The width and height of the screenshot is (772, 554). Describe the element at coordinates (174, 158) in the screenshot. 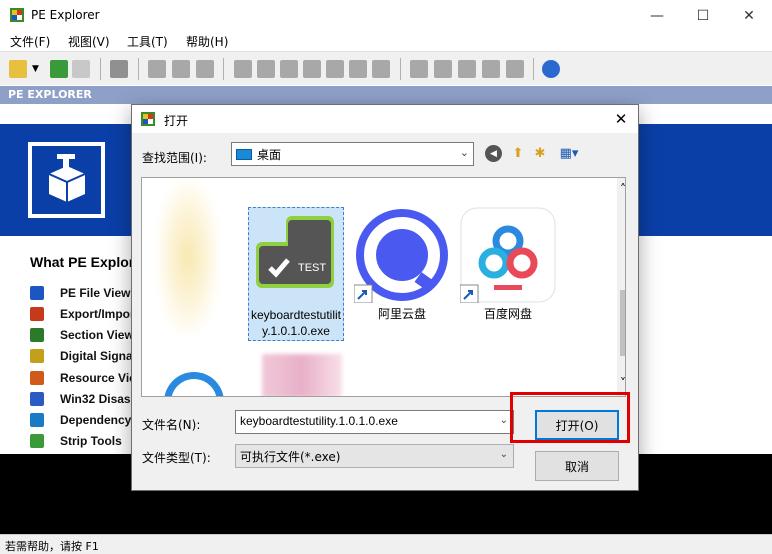

I see `lookin-label: 查找范围(I):` at that location.